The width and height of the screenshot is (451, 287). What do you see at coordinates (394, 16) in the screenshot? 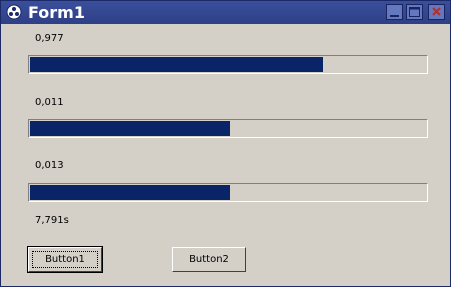
I see `minimize-icon` at bounding box center [394, 16].